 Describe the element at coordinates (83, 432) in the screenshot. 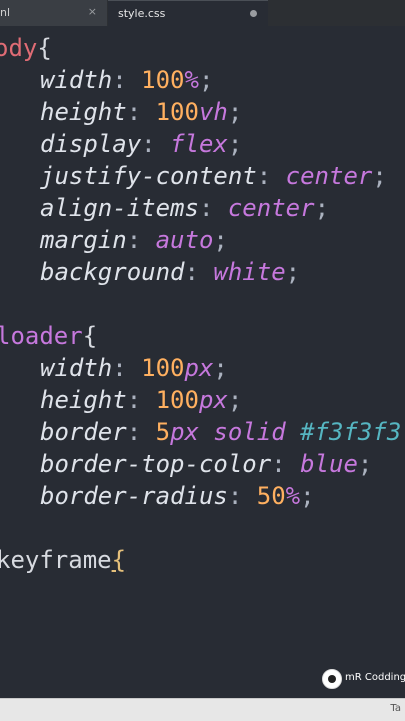

I see `property: border` at that location.